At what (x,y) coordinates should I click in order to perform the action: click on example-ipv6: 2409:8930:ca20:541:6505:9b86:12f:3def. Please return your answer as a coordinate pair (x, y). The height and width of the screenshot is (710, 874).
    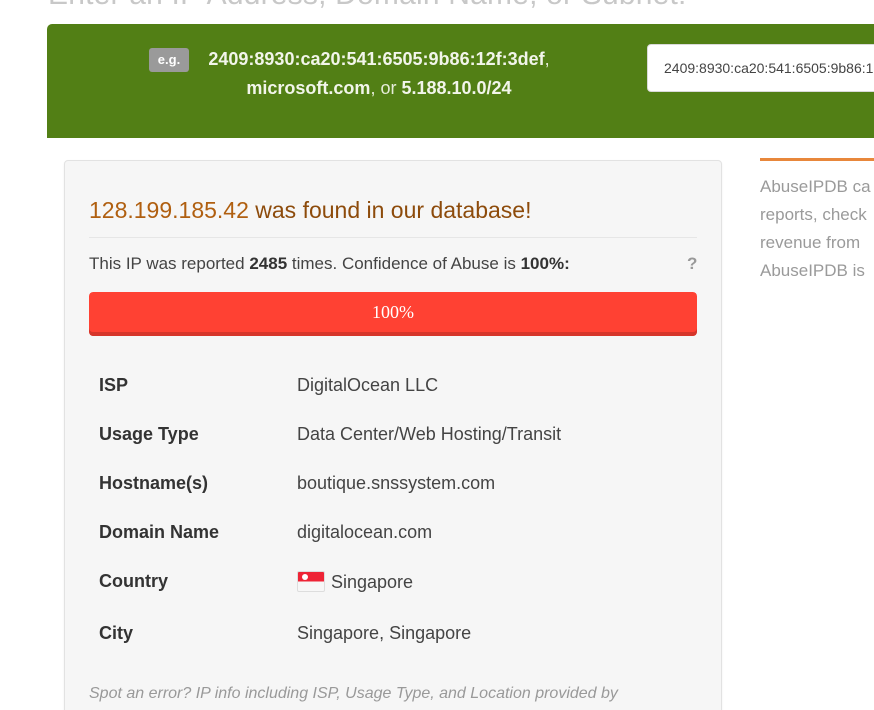
    Looking at the image, I should click on (376, 59).